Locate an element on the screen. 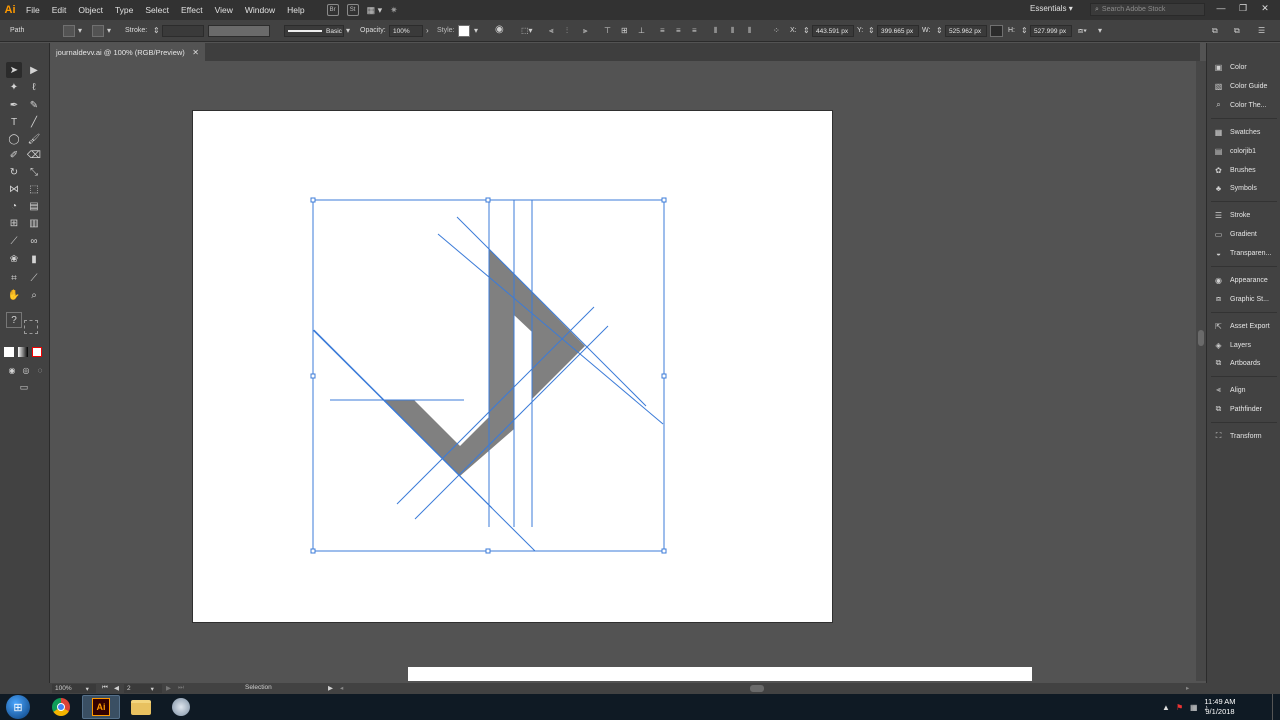 The width and height of the screenshot is (1280, 720). distribute-bottom-icon: ≡ is located at coordinates (694, 30).